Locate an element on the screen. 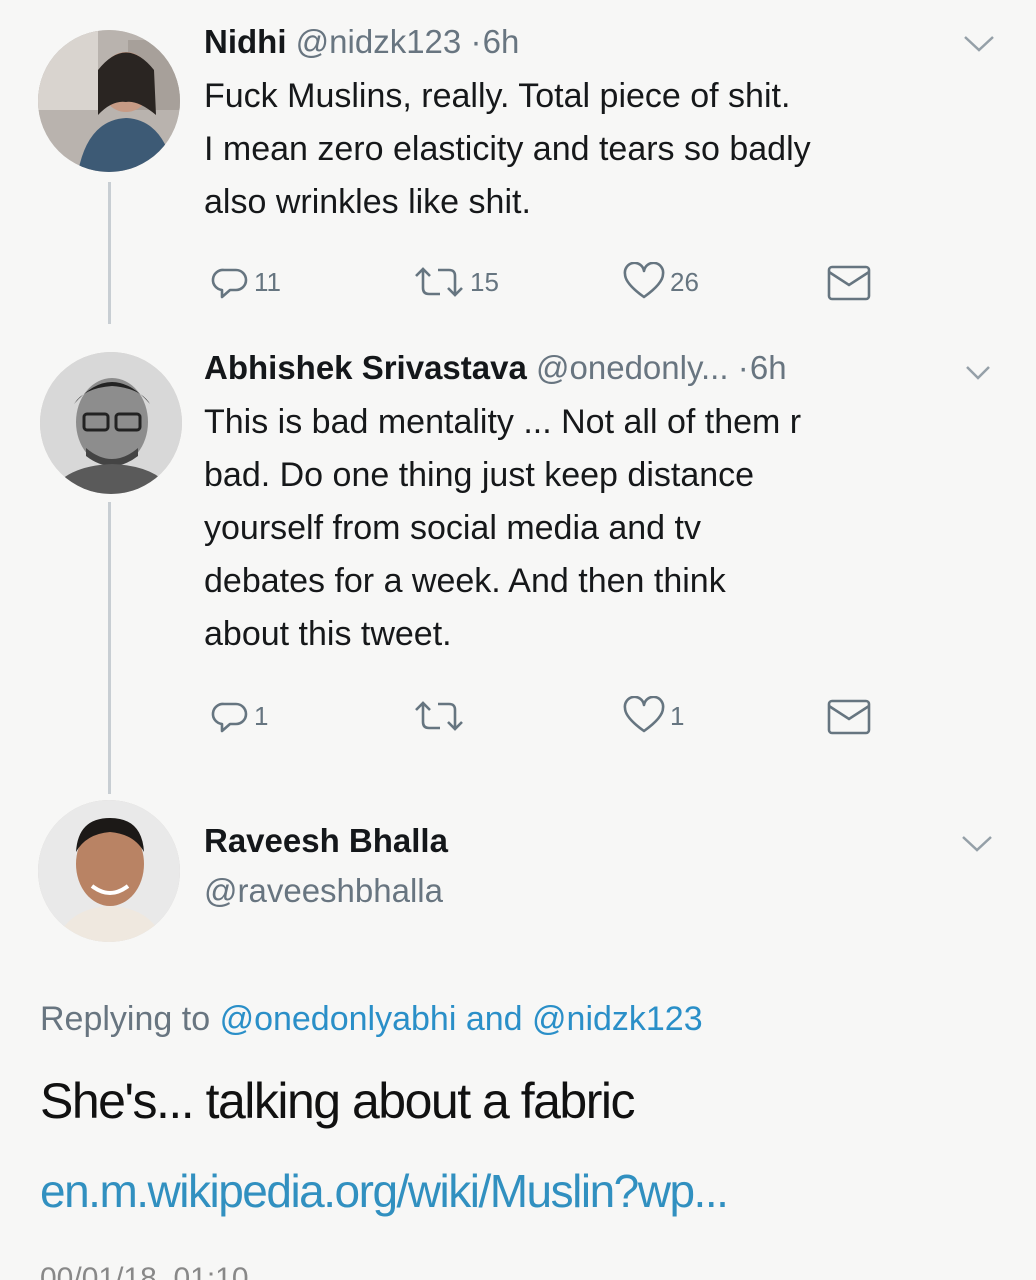 The image size is (1036, 1280). retweet-button: 15 is located at coordinates (455, 282).